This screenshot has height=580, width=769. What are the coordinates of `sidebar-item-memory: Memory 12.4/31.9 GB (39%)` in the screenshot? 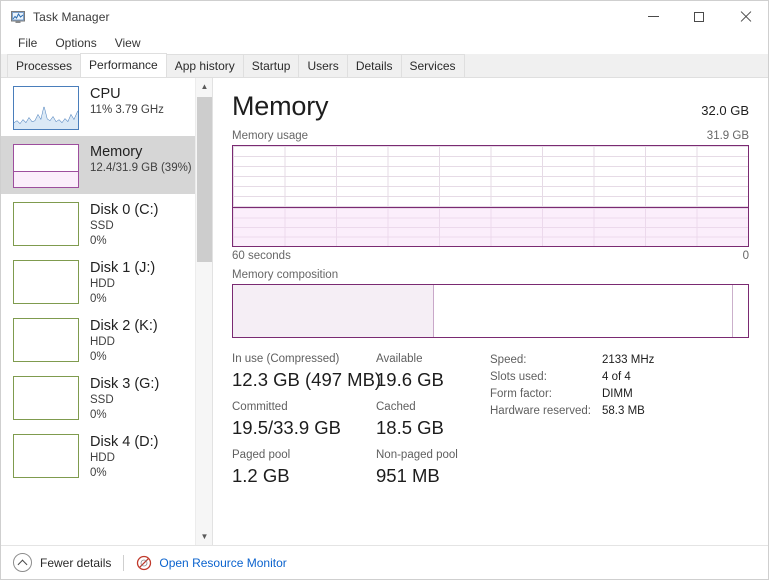 It's located at (98, 165).